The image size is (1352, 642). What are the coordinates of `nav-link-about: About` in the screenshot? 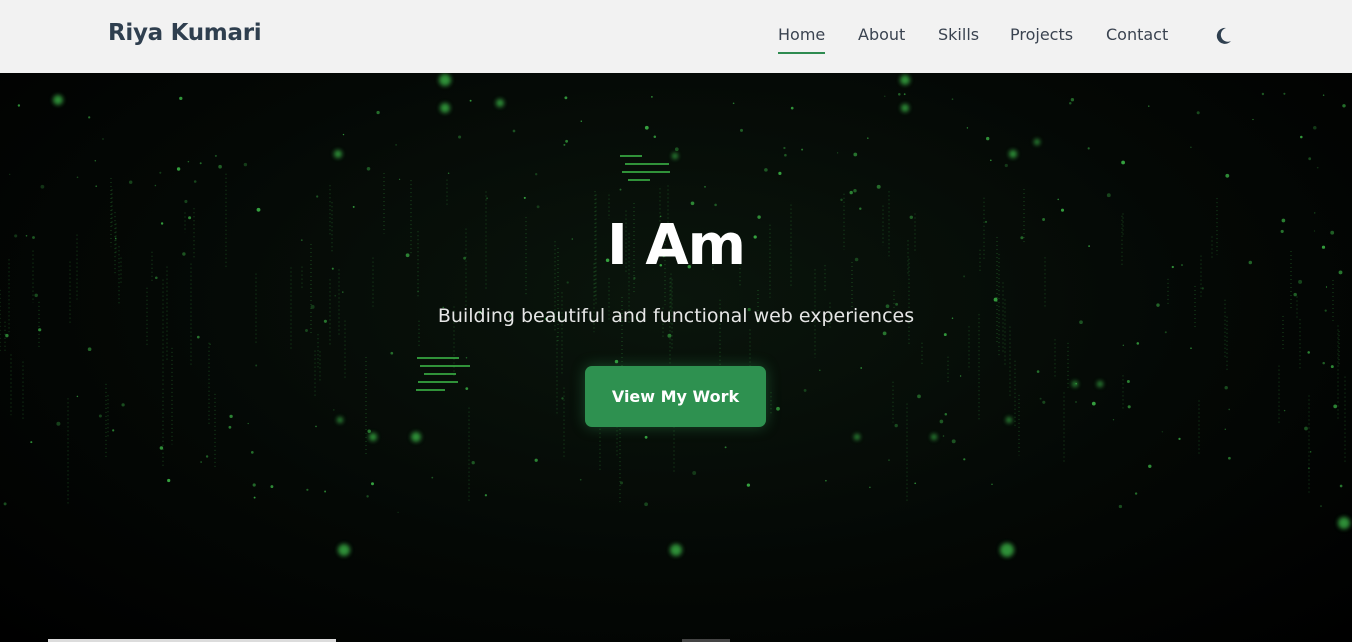 It's located at (881, 34).